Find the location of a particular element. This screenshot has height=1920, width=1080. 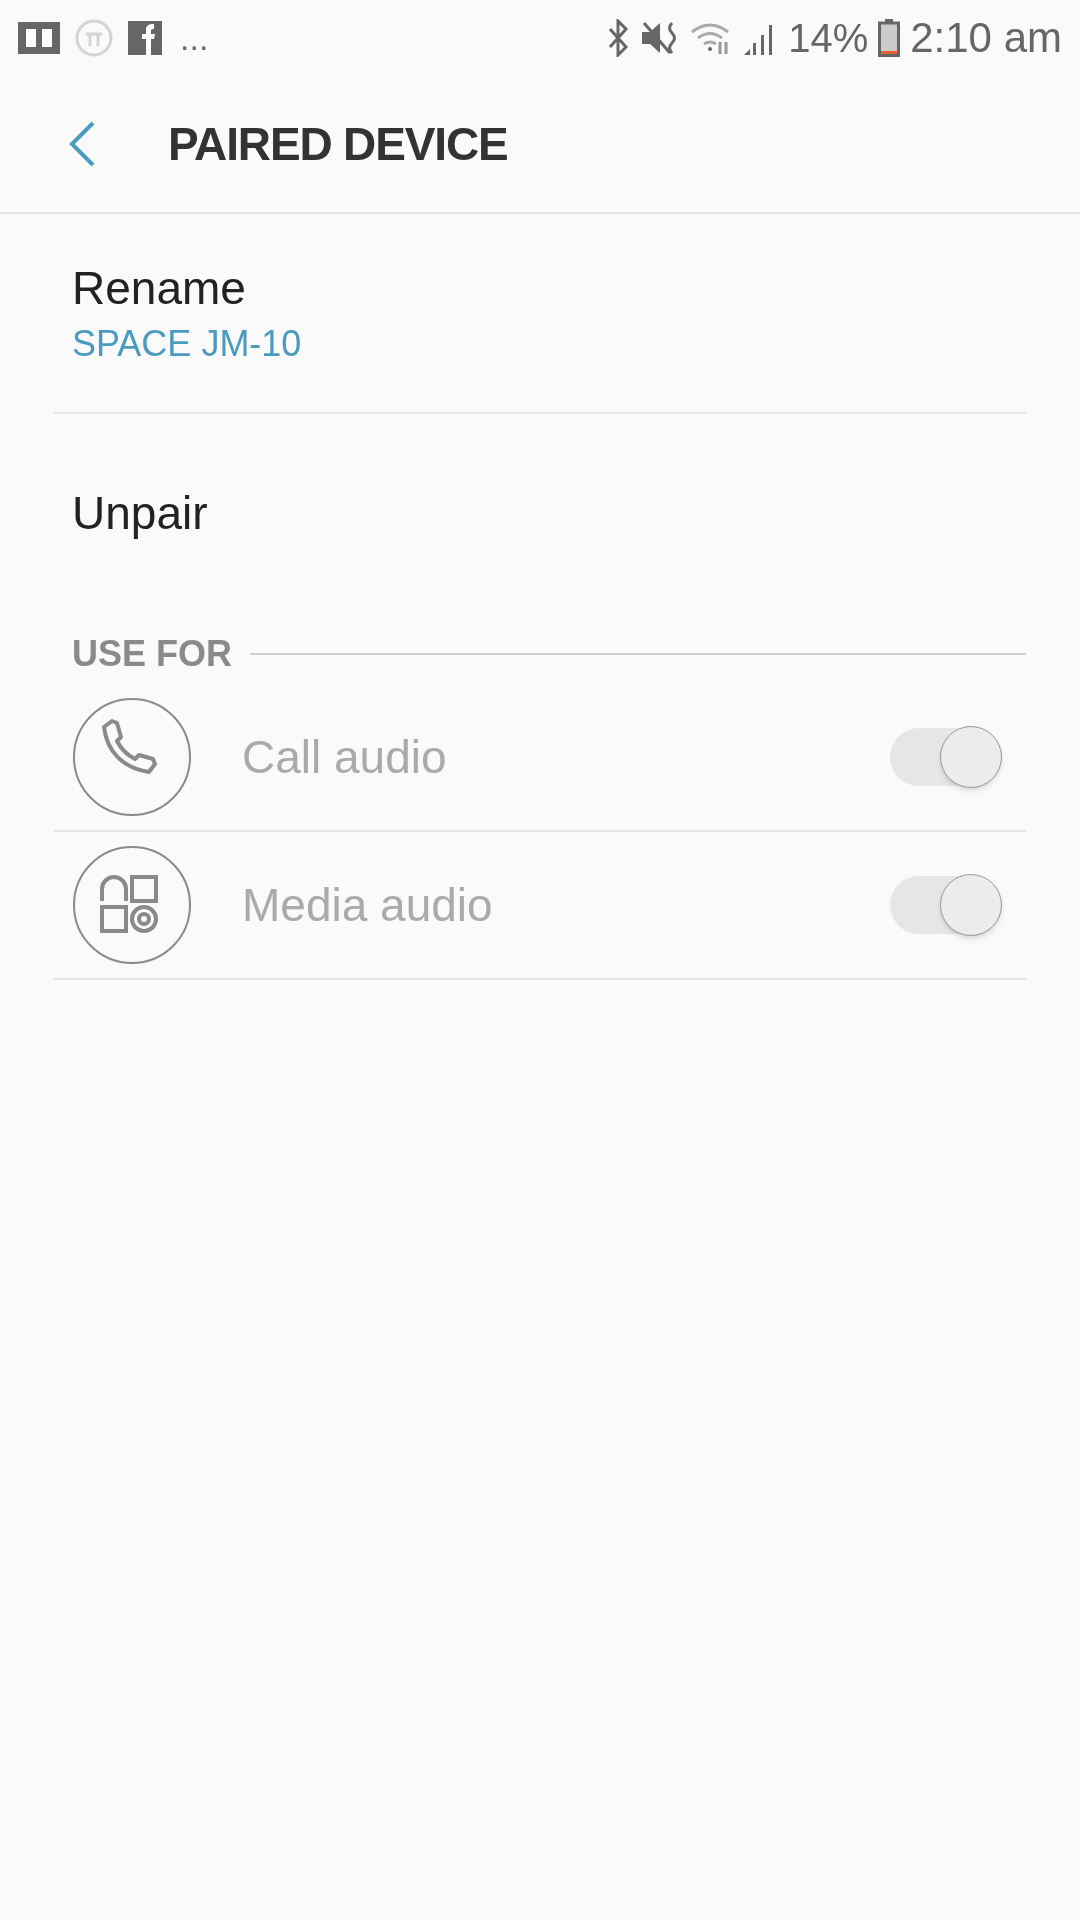

battery-icon is located at coordinates (889, 38).